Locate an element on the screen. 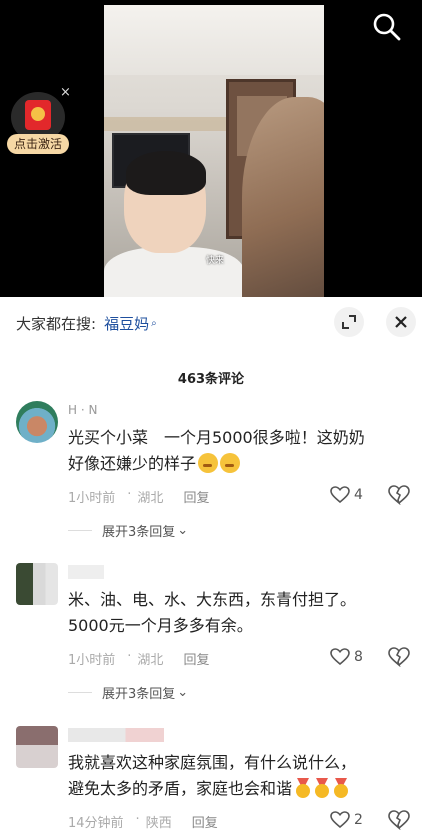 Image resolution: width=422 pixels, height=839 pixels. trending-search-term: 福豆妈 is located at coordinates (126, 323).